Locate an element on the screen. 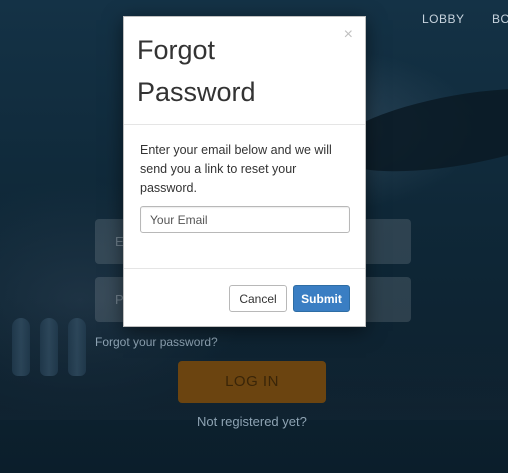 This screenshot has height=473, width=508. email-input is located at coordinates (245, 219).